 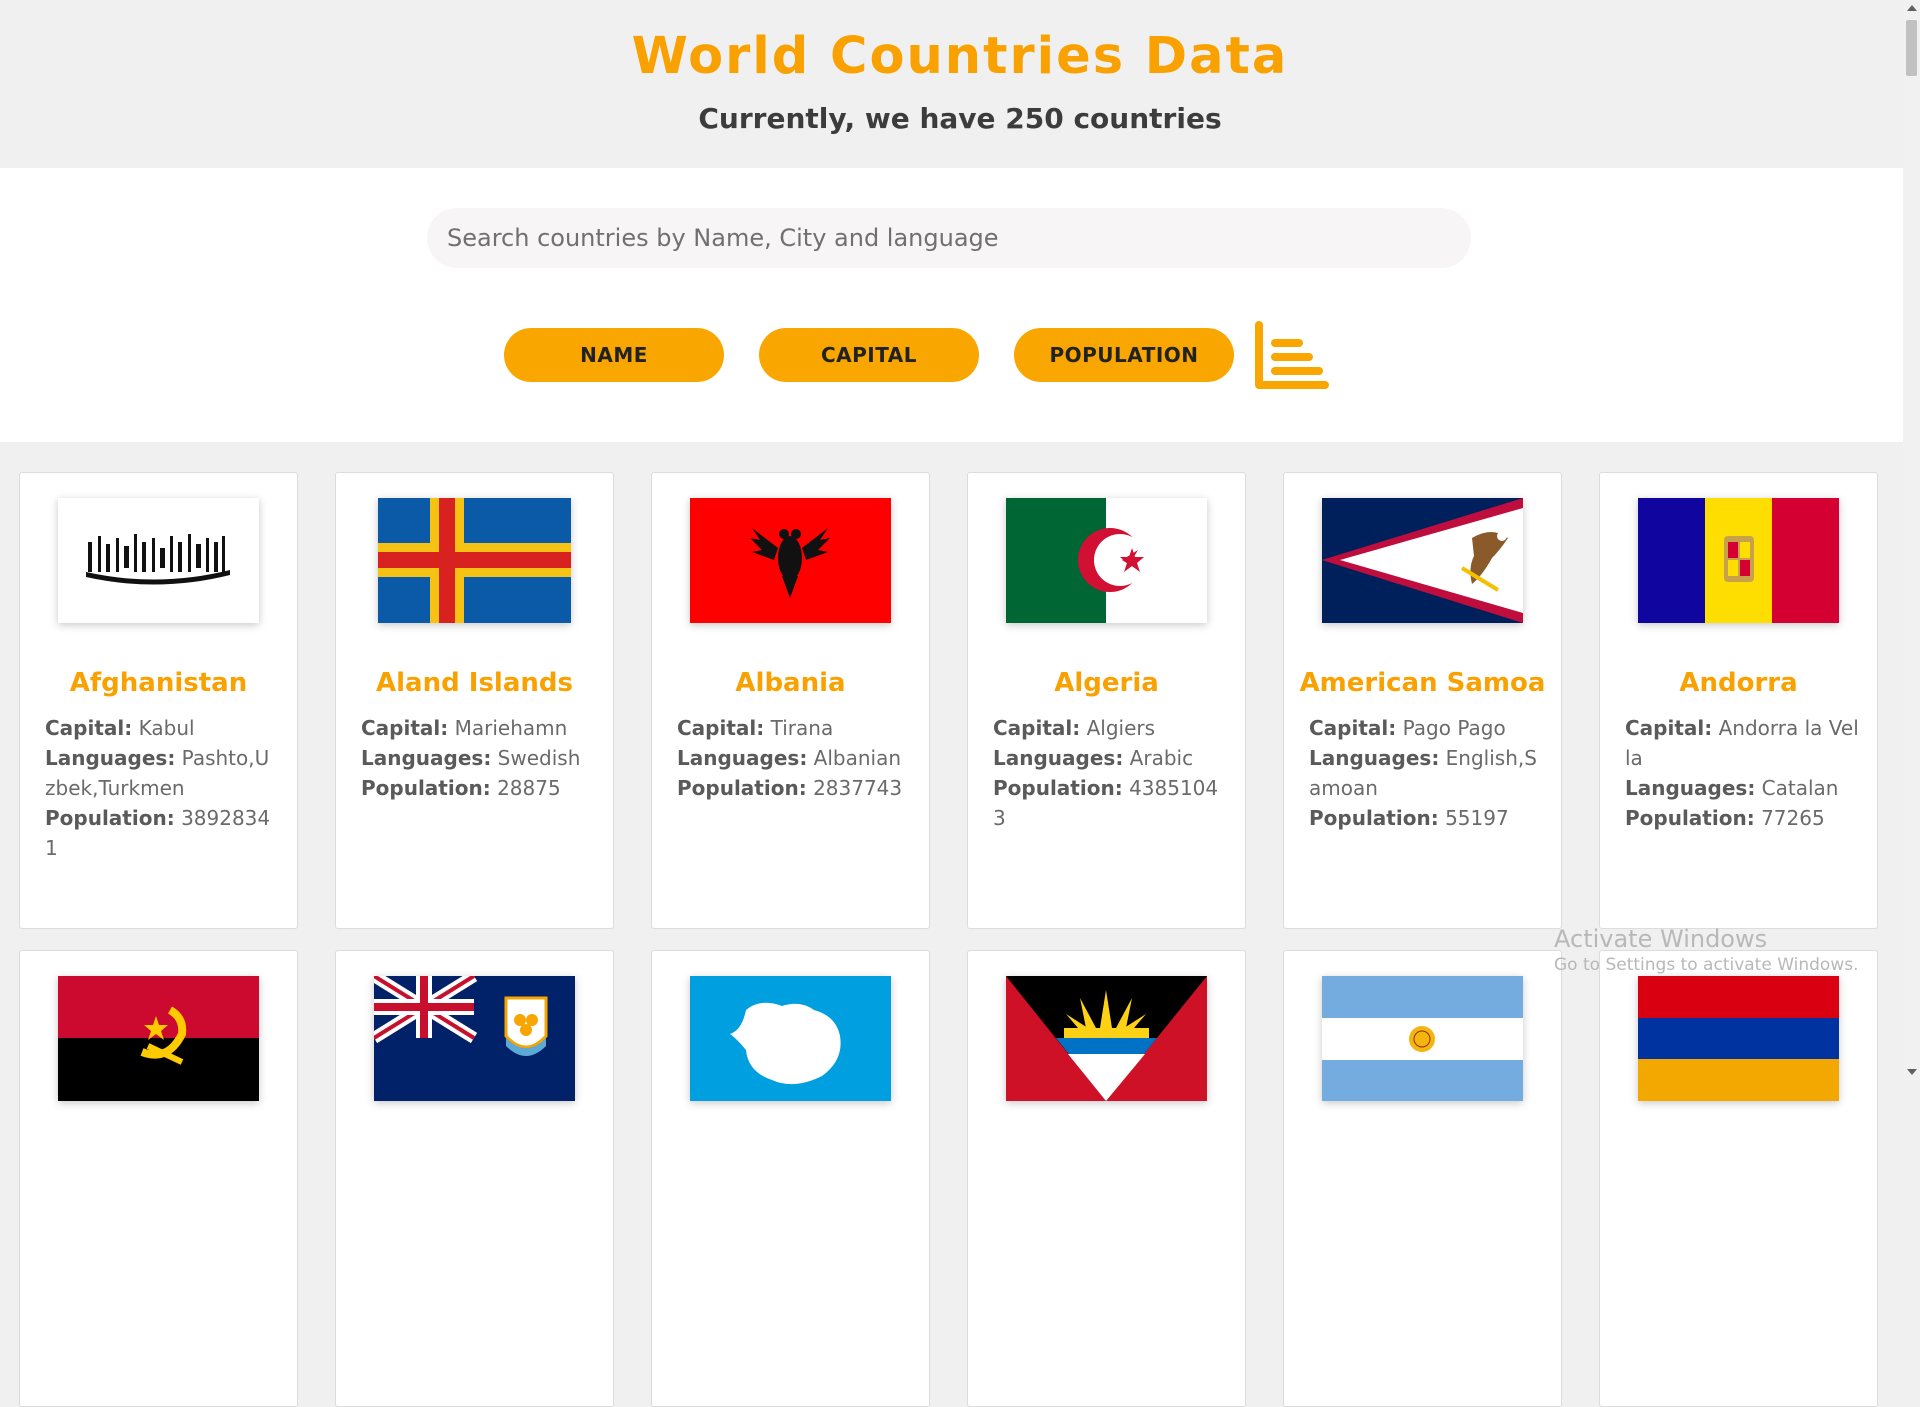 What do you see at coordinates (158, 560) in the screenshot?
I see `afghanistan-flag` at bounding box center [158, 560].